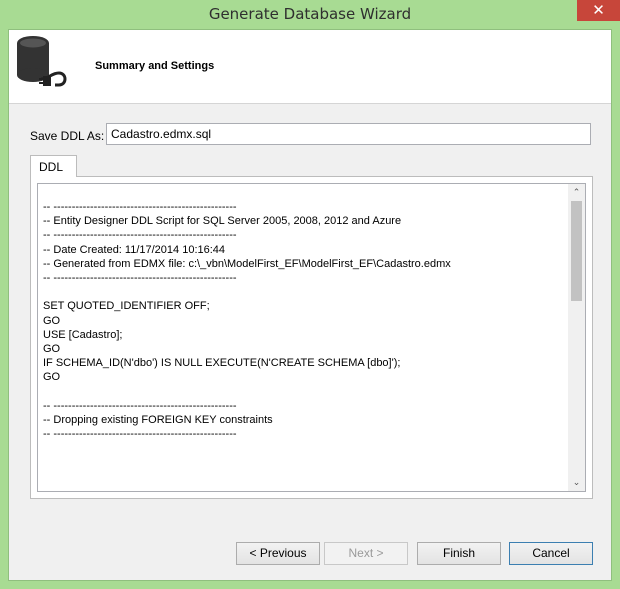 Image resolution: width=620 pixels, height=589 pixels. Describe the element at coordinates (53, 166) in the screenshot. I see `tab-ddl: DDL` at that location.